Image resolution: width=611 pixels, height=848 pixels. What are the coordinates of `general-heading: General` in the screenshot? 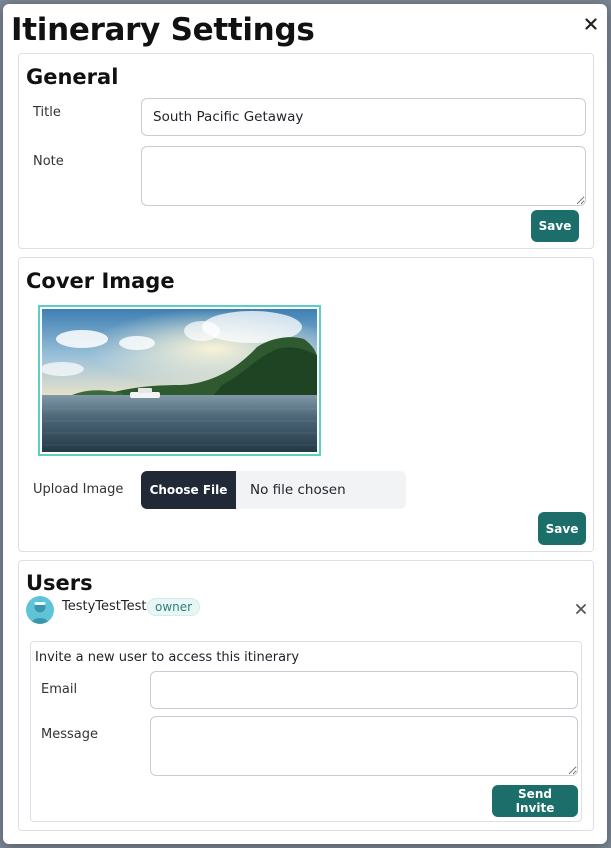 It's located at (72, 77).